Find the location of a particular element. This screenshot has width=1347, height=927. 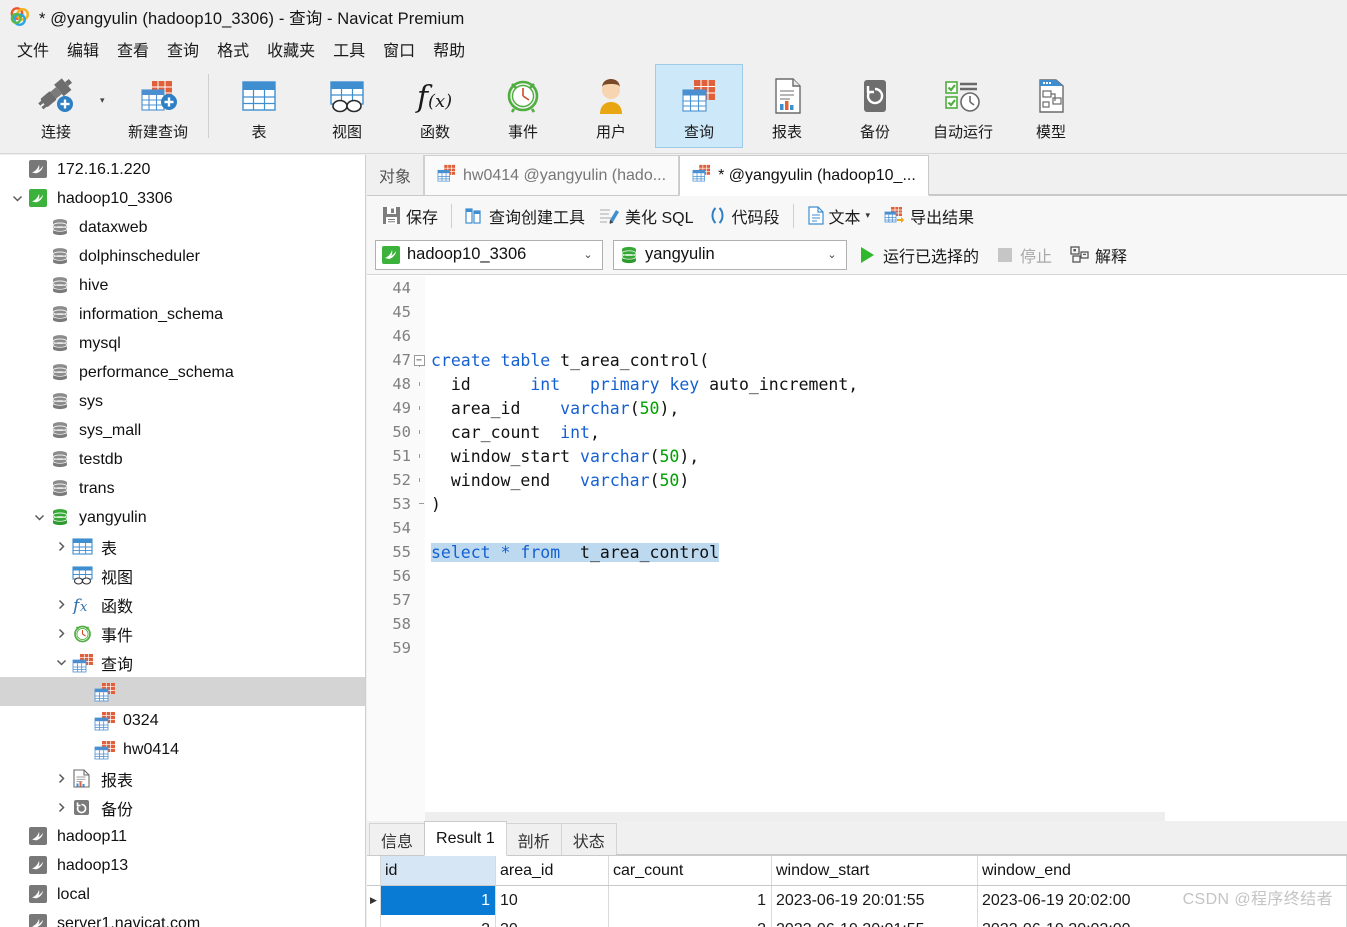

toolbar-user-button: 用户 is located at coordinates (611, 106).